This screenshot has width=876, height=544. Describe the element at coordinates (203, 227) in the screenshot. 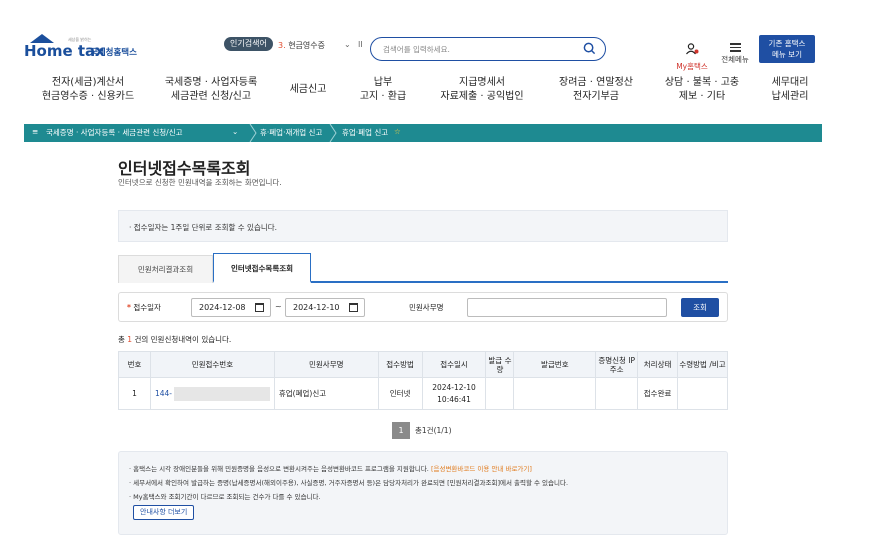

I see `notice-text: · 접수일자는 1주일 단위로 조회할 수 있습니다.` at that location.